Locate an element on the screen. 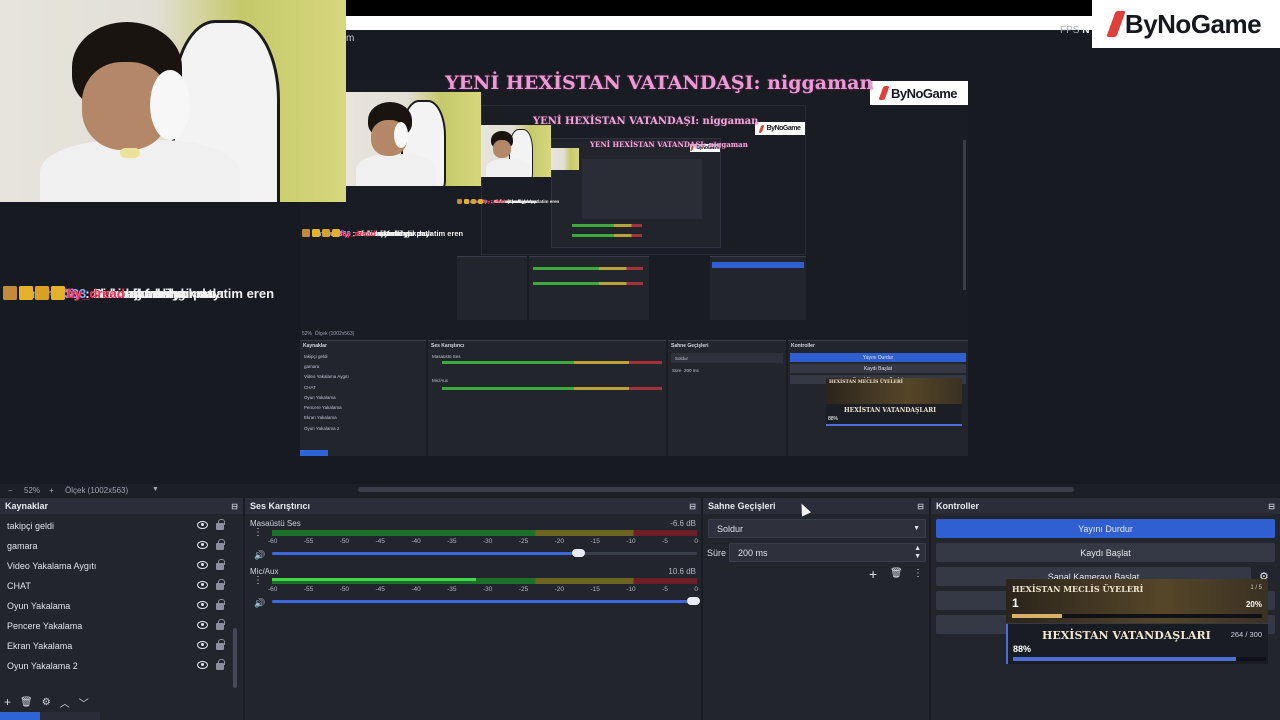 The width and height of the screenshot is (1280, 720). nested-mixer-title: Ses Karıştırıcı is located at coordinates (448, 346).